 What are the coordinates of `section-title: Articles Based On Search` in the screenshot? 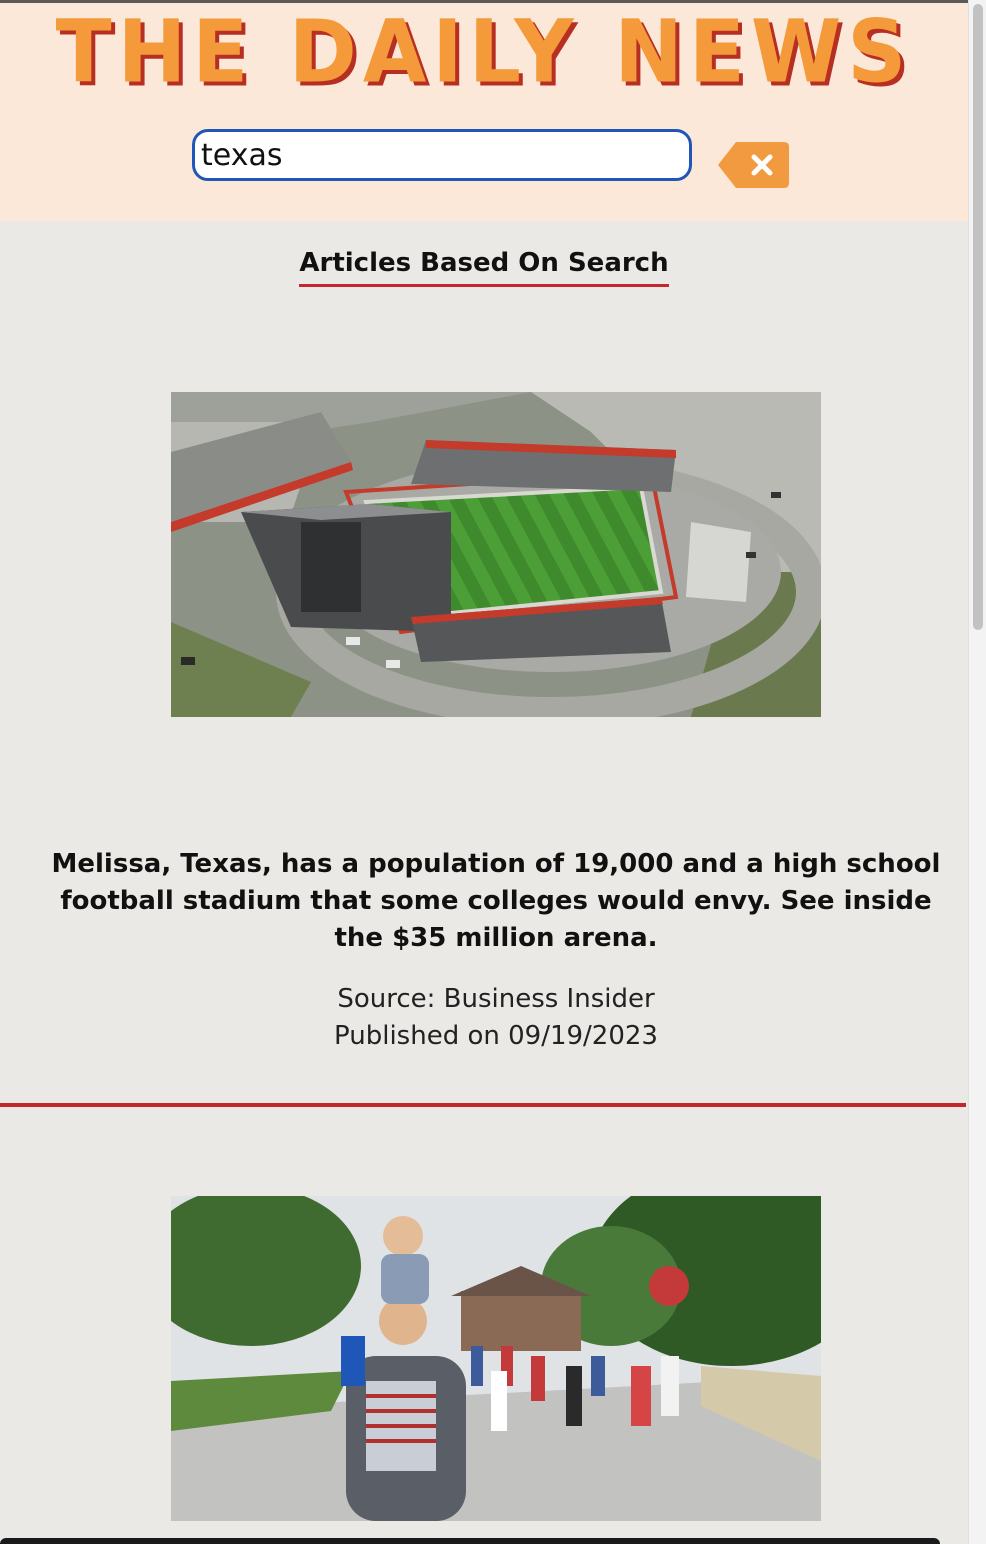 It's located at (484, 266).